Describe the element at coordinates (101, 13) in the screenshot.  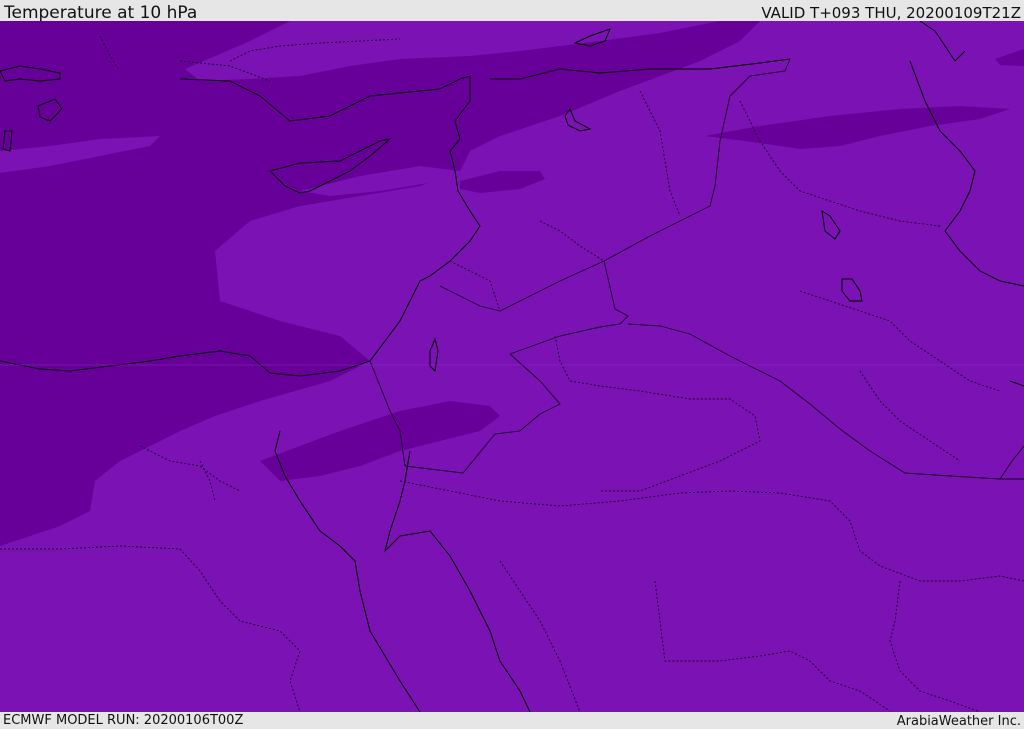
I see `map-title: Temperature at 10 hPa` at that location.